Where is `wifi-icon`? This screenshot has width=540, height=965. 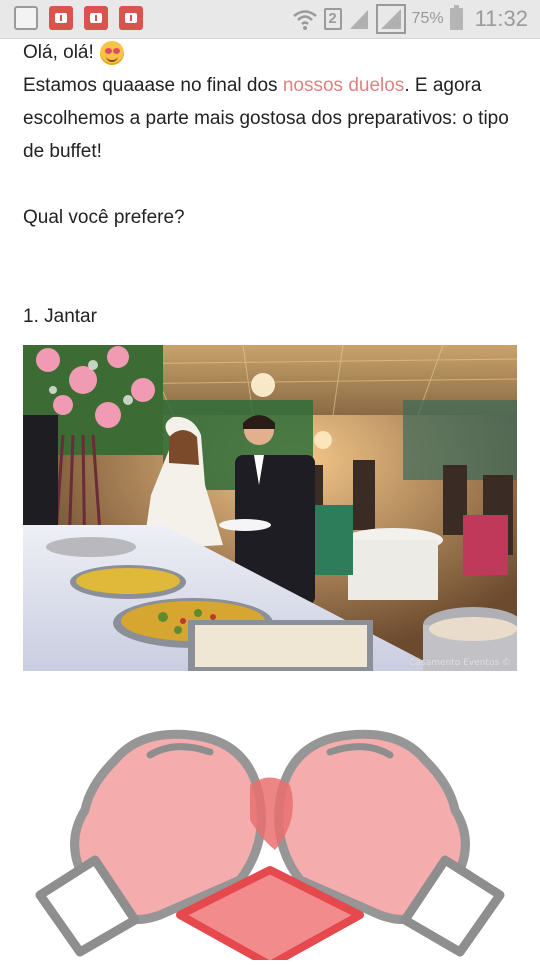 wifi-icon is located at coordinates (304, 20).